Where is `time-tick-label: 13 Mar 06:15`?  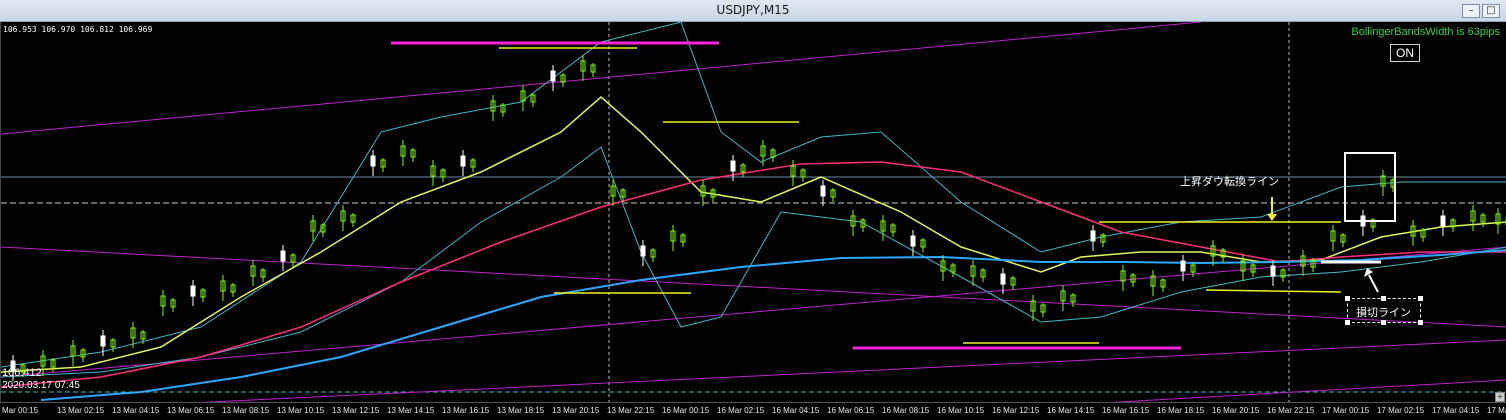 time-tick-label: 13 Mar 06:15 is located at coordinates (191, 410).